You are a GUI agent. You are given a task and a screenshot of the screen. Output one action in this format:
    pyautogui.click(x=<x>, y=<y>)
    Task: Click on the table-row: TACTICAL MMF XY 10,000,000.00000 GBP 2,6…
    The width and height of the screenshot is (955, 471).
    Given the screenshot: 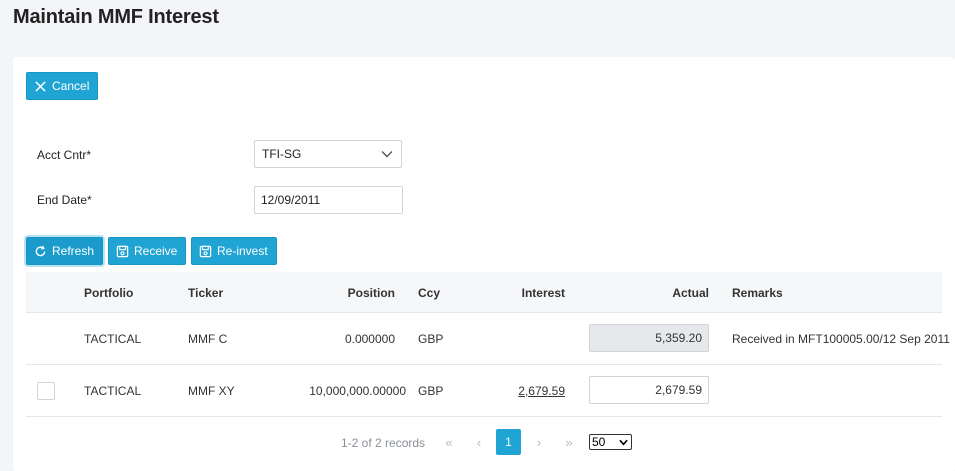 What is the action you would take?
    pyautogui.click(x=484, y=391)
    